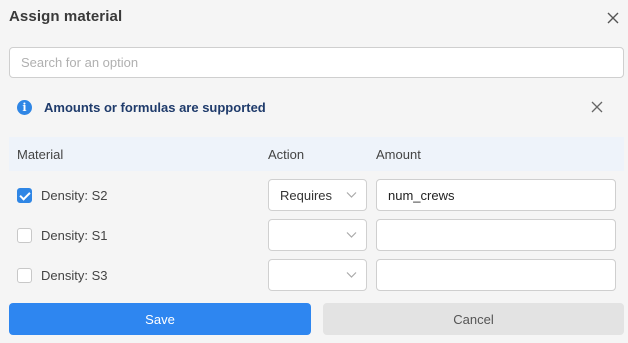 The width and height of the screenshot is (628, 343). What do you see at coordinates (306, 195) in the screenshot?
I see `action-select-value: Requires` at bounding box center [306, 195].